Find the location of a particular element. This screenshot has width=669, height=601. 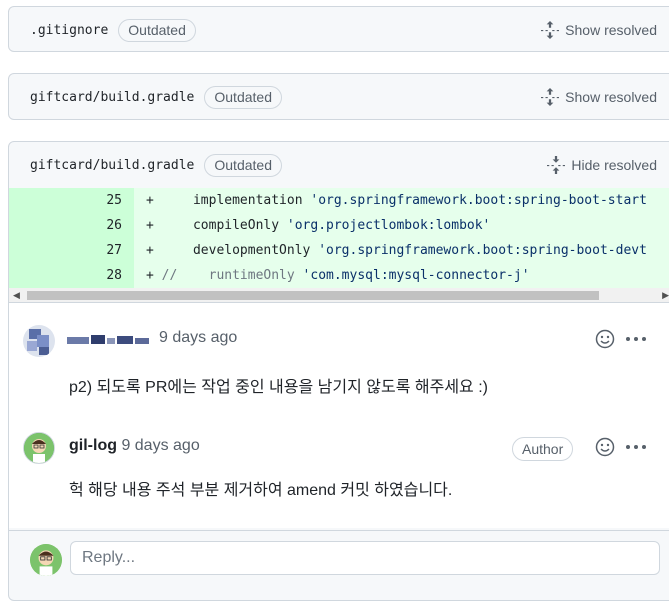

fold-icon is located at coordinates (556, 165).